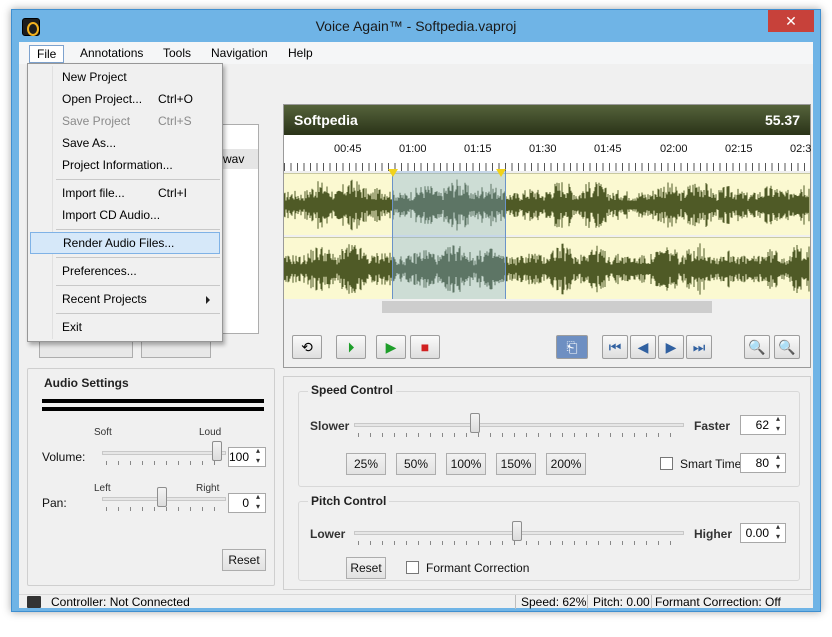 The height and width of the screenshot is (637, 832). What do you see at coordinates (713, 534) in the screenshot?
I see `higher-label: Higher` at bounding box center [713, 534].